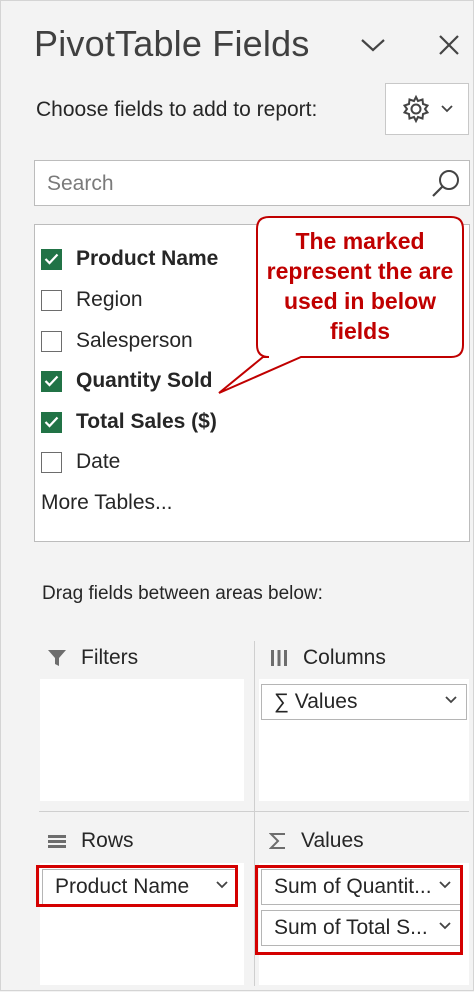 This screenshot has height=992, width=474. I want to click on field-label: Salesperson, so click(134, 340).